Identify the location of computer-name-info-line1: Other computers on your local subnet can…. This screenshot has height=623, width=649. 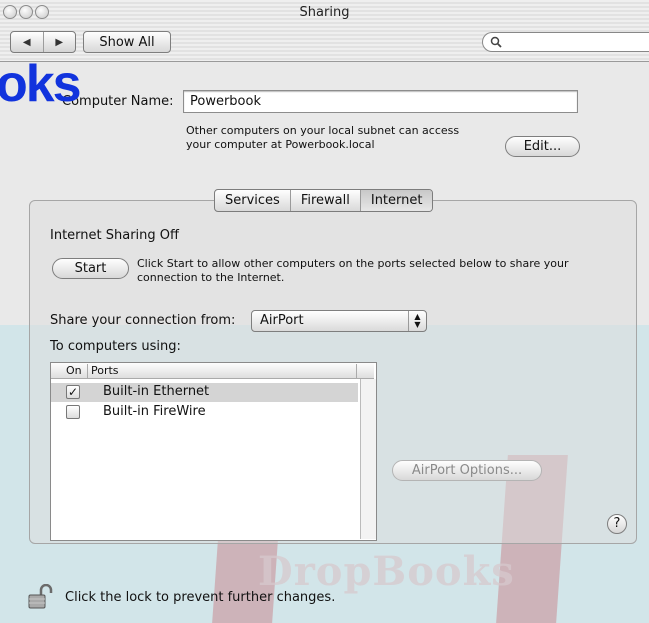
(323, 130).